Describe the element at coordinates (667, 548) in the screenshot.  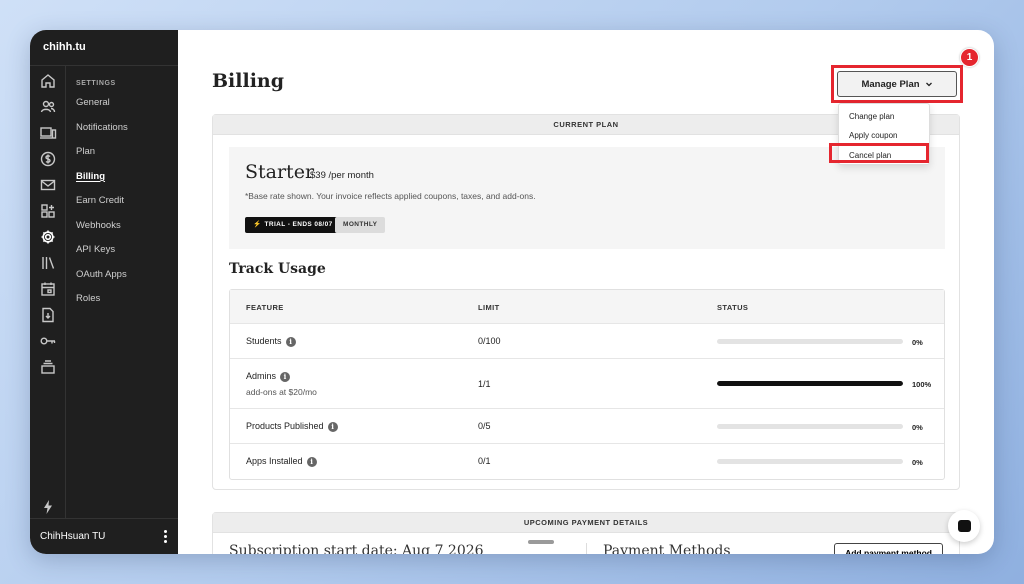
I see `payment-methods-title: Payment Methods` at that location.